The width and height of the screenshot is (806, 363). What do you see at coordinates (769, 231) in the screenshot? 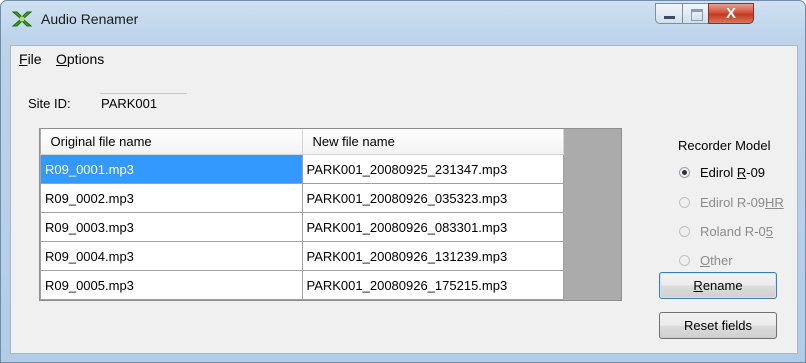
I see `radio-label-accel: 5` at bounding box center [769, 231].